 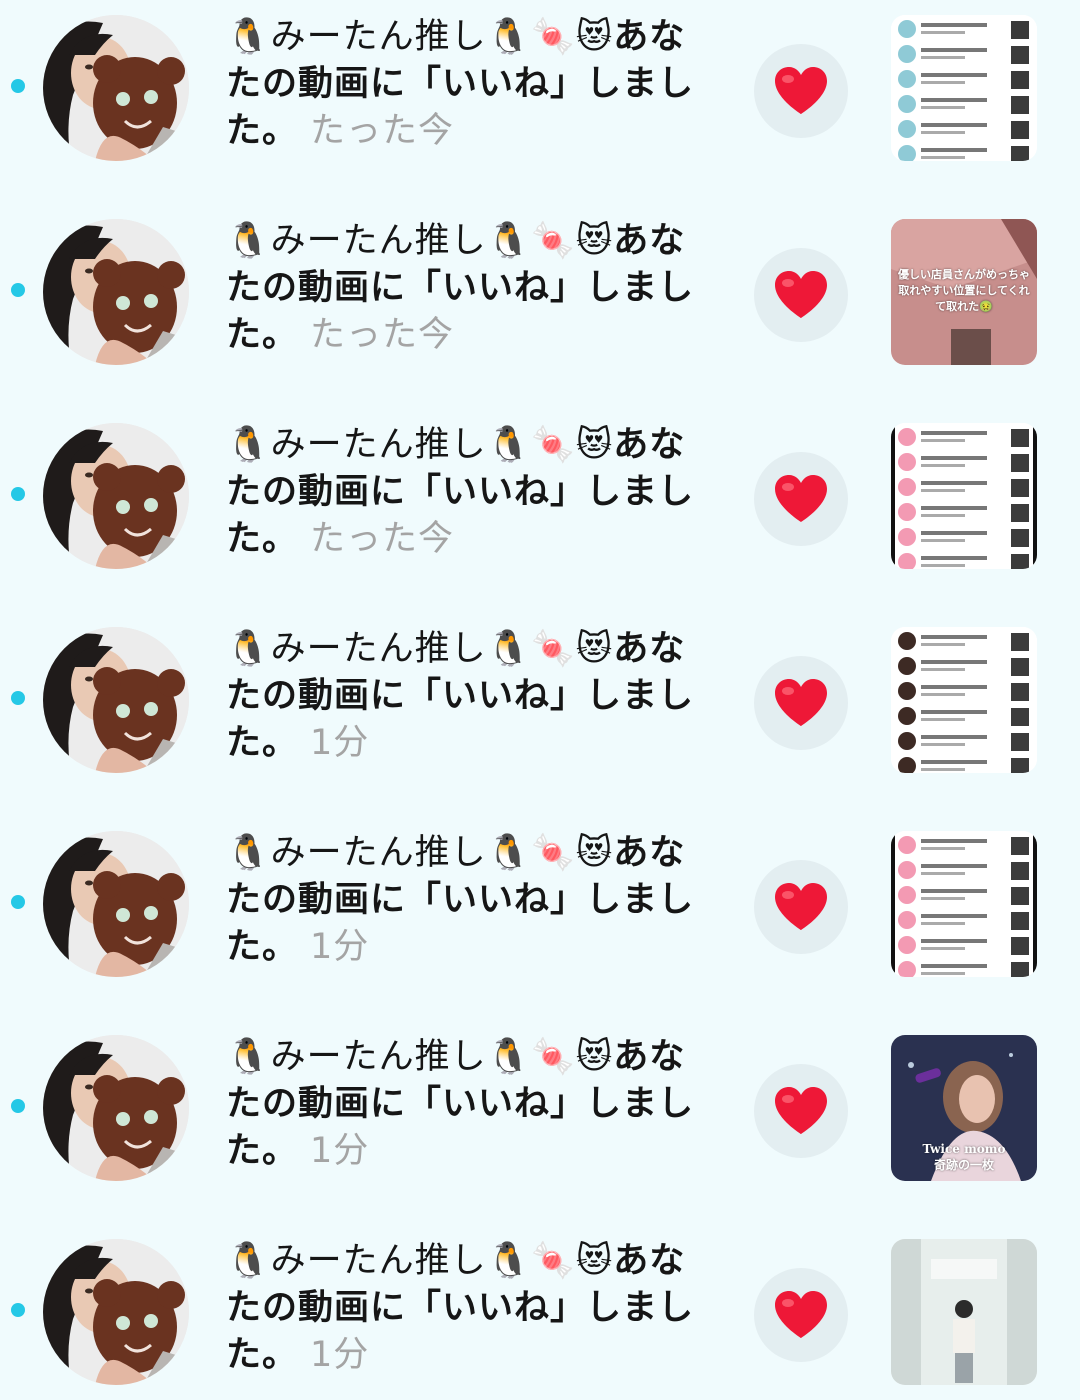 I want to click on video-thumbnail: Twice momo 奇跡の一枚, so click(x=964, y=1108).